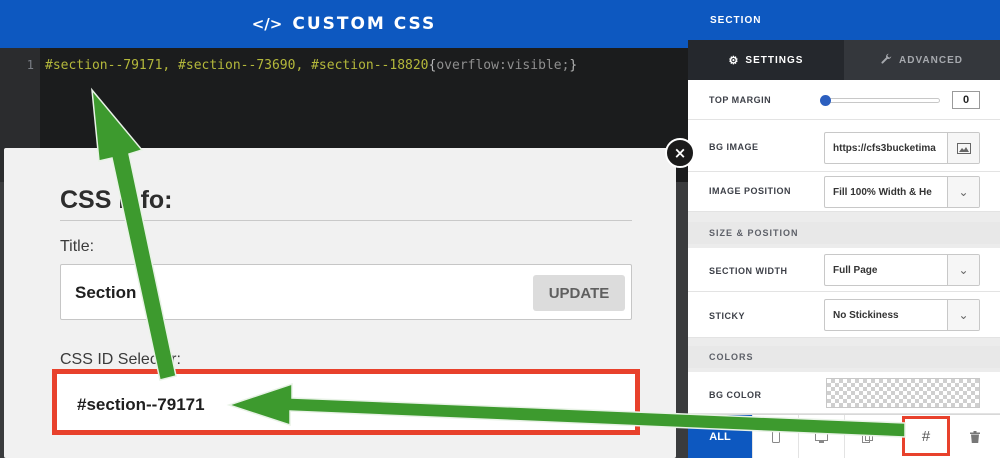 The height and width of the screenshot is (458, 1000). What do you see at coordinates (734, 147) in the screenshot?
I see `bg-image-label: BG IMAGE` at bounding box center [734, 147].